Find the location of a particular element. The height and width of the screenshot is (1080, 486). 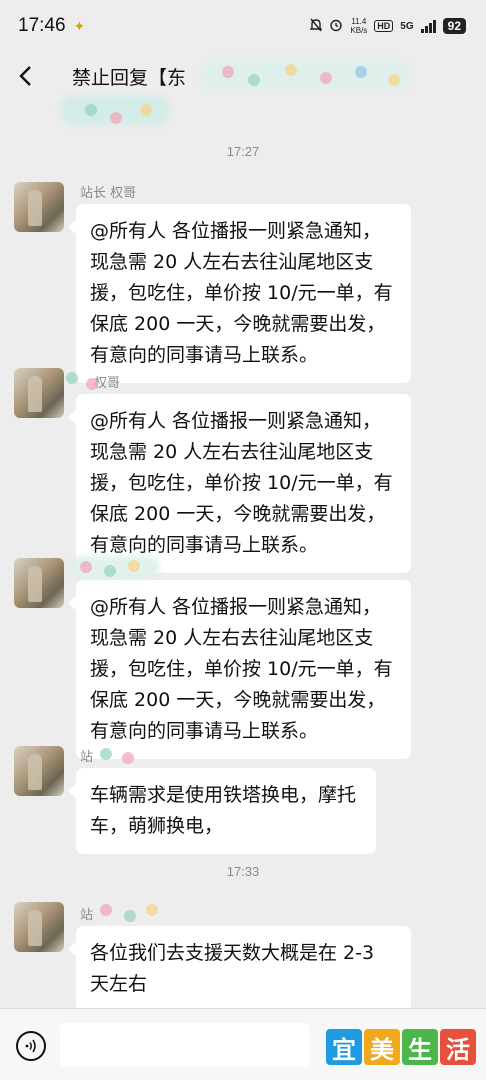

mute-icon is located at coordinates (316, 26).